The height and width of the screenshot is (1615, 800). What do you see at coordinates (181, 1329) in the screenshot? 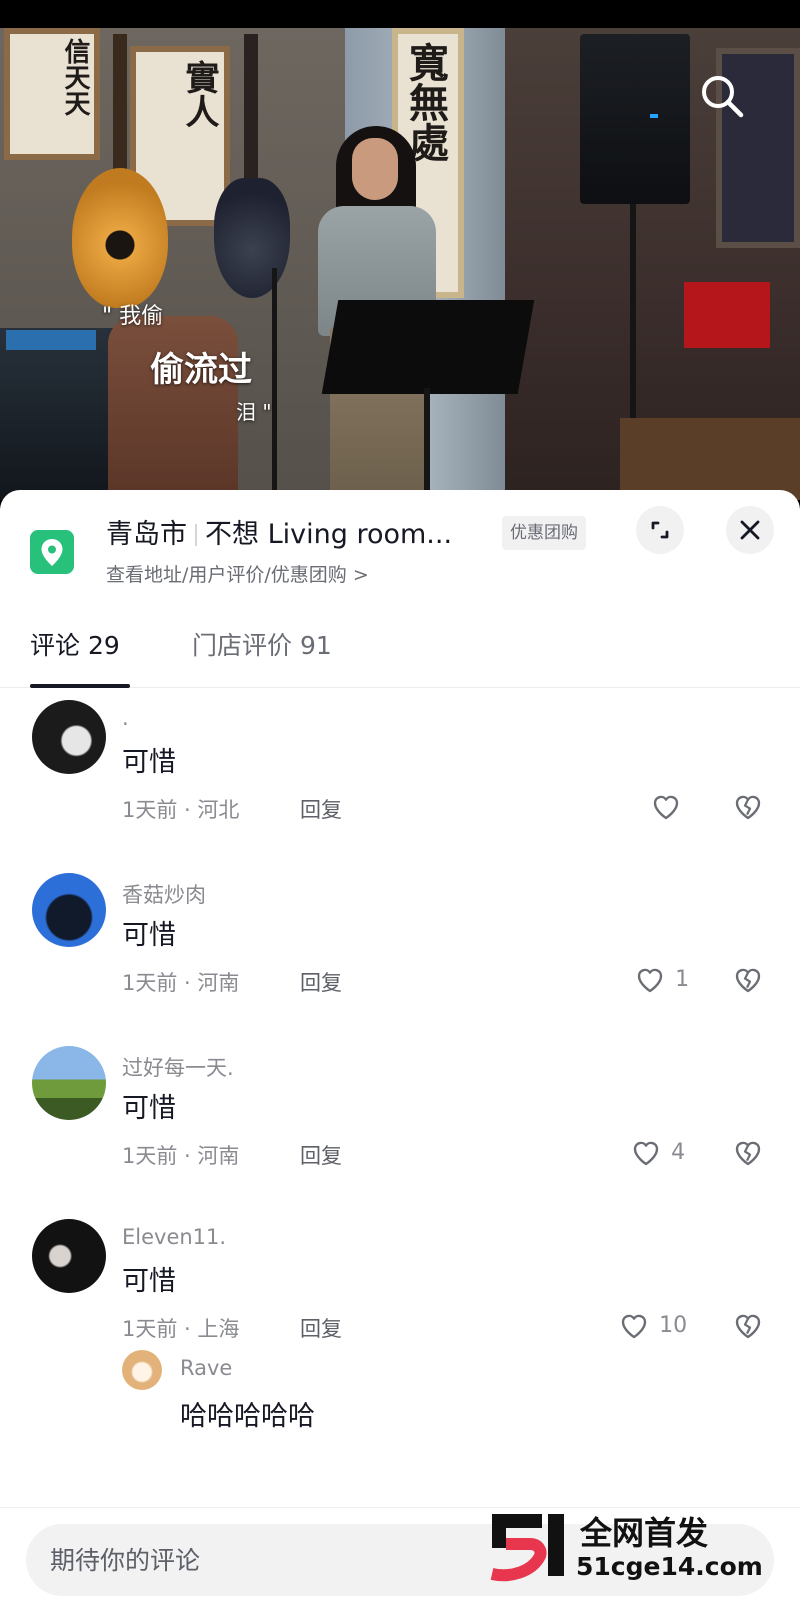
I see `comment-meta: 1天前 · 上海` at bounding box center [181, 1329].